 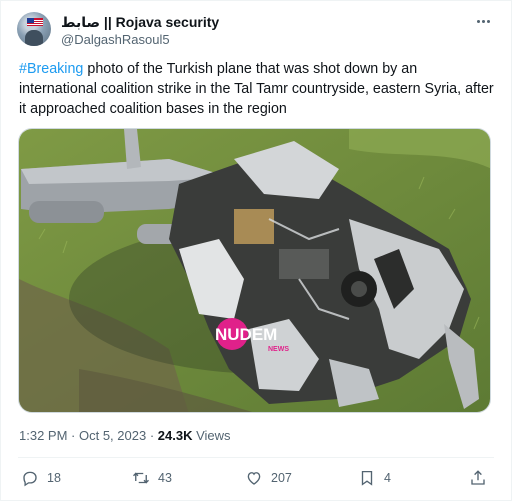 I want to click on like-count: 207, so click(x=281, y=478).